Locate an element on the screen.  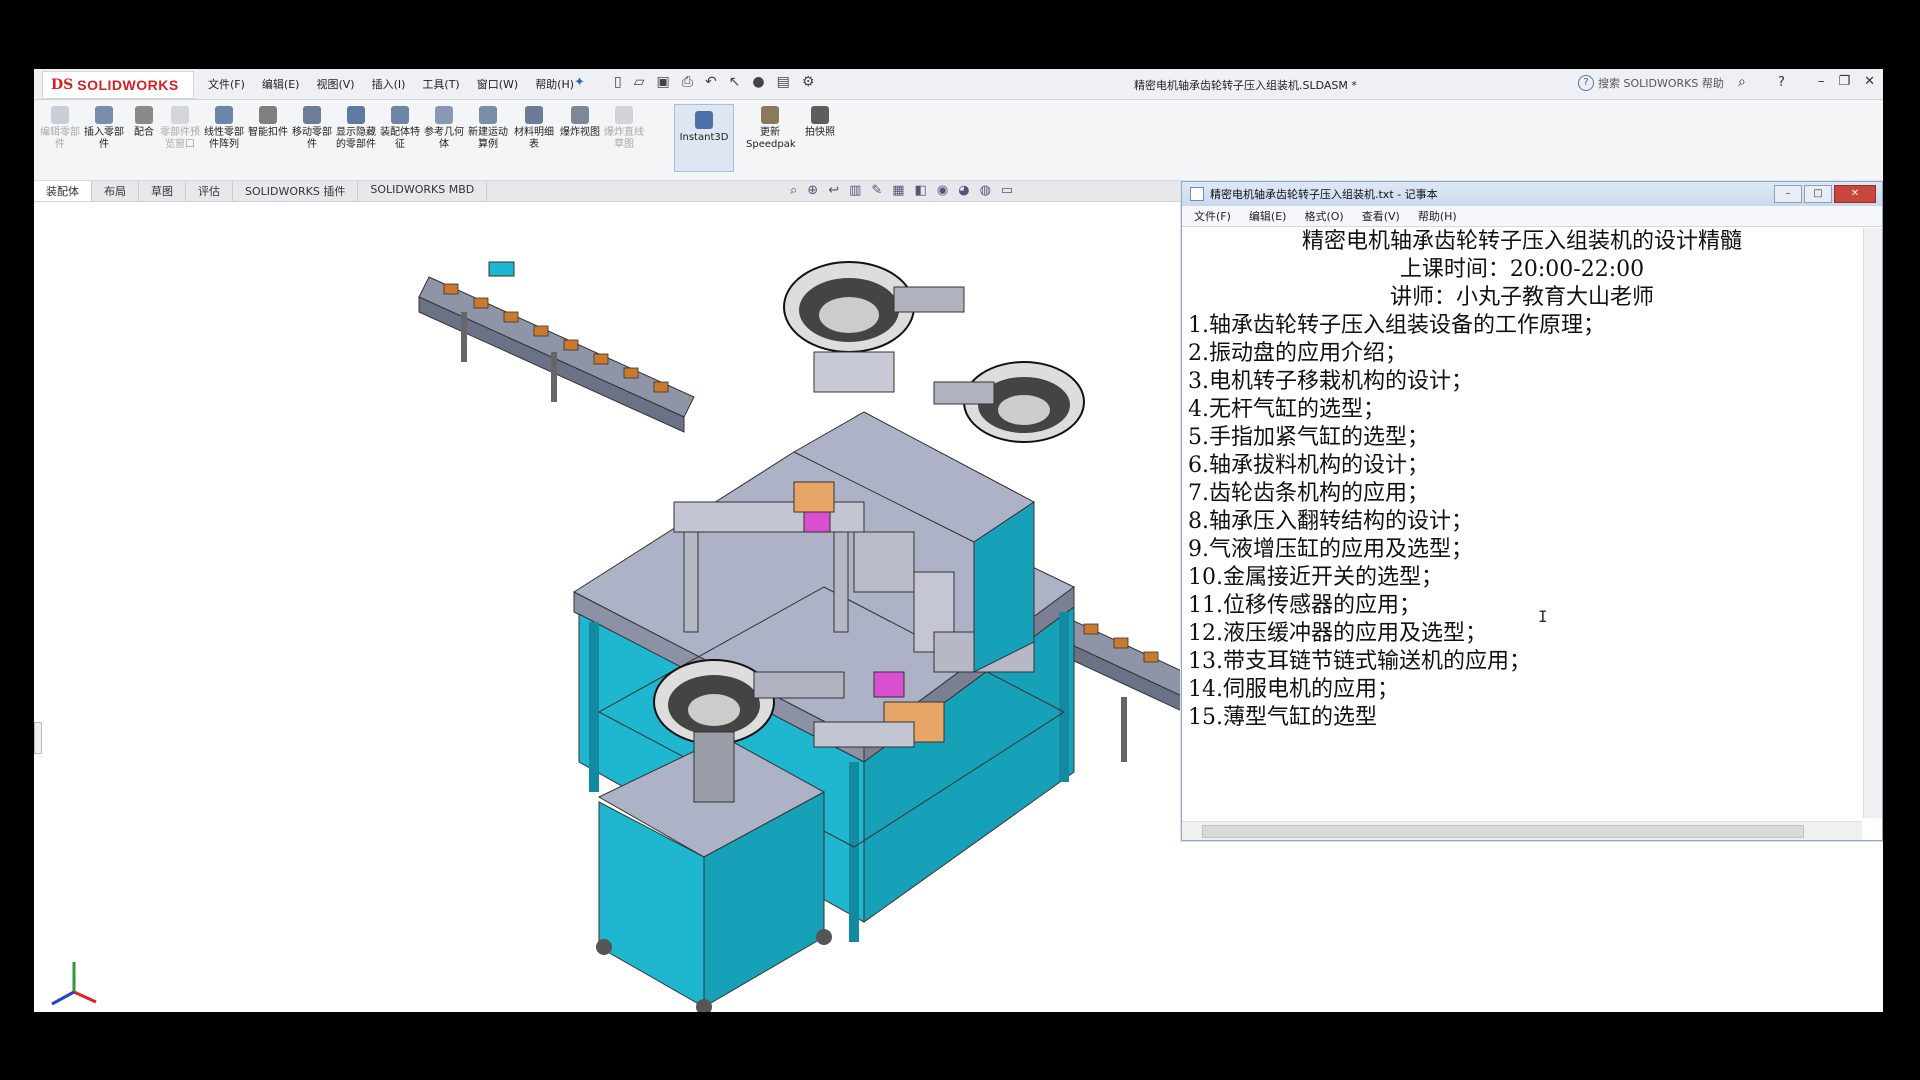
menu-edit: 编辑(E) is located at coordinates (281, 84).